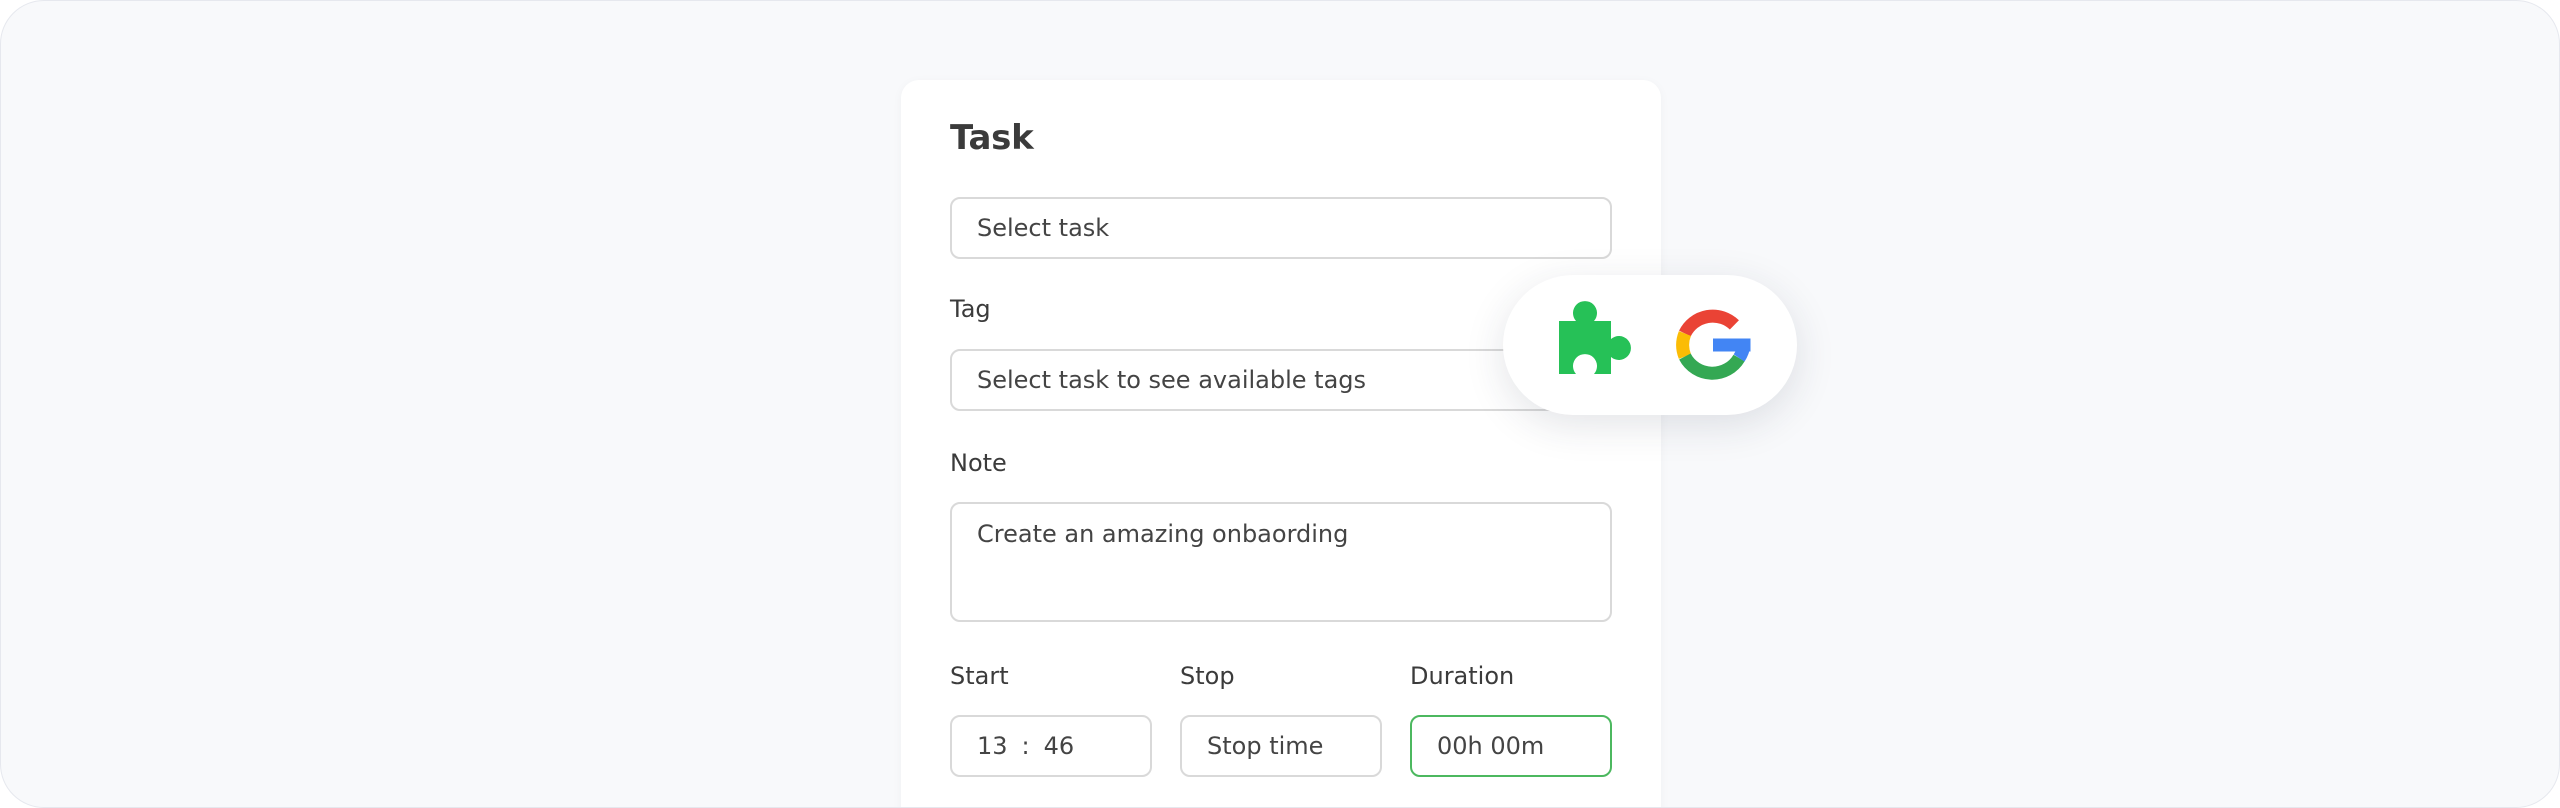 The width and height of the screenshot is (2560, 808). Describe the element at coordinates (1650, 345) in the screenshot. I see `integrations-bubble` at that location.